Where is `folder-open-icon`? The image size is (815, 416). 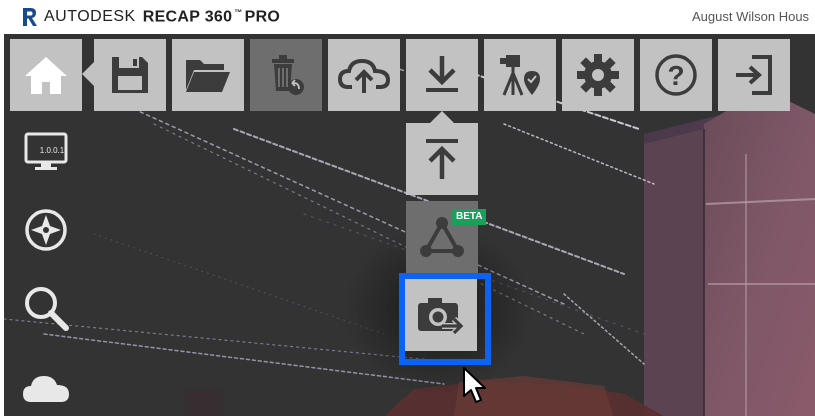 folder-open-icon is located at coordinates (208, 76).